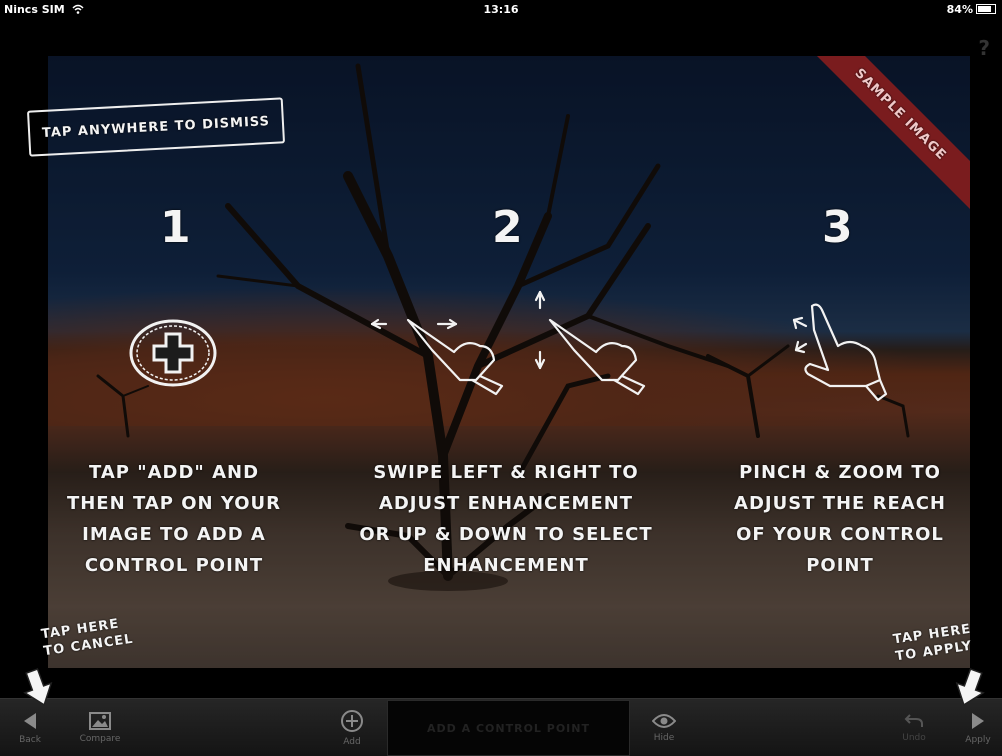 The image size is (1002, 756). What do you see at coordinates (30, 720) in the screenshot?
I see `back-arrow-icon` at bounding box center [30, 720].